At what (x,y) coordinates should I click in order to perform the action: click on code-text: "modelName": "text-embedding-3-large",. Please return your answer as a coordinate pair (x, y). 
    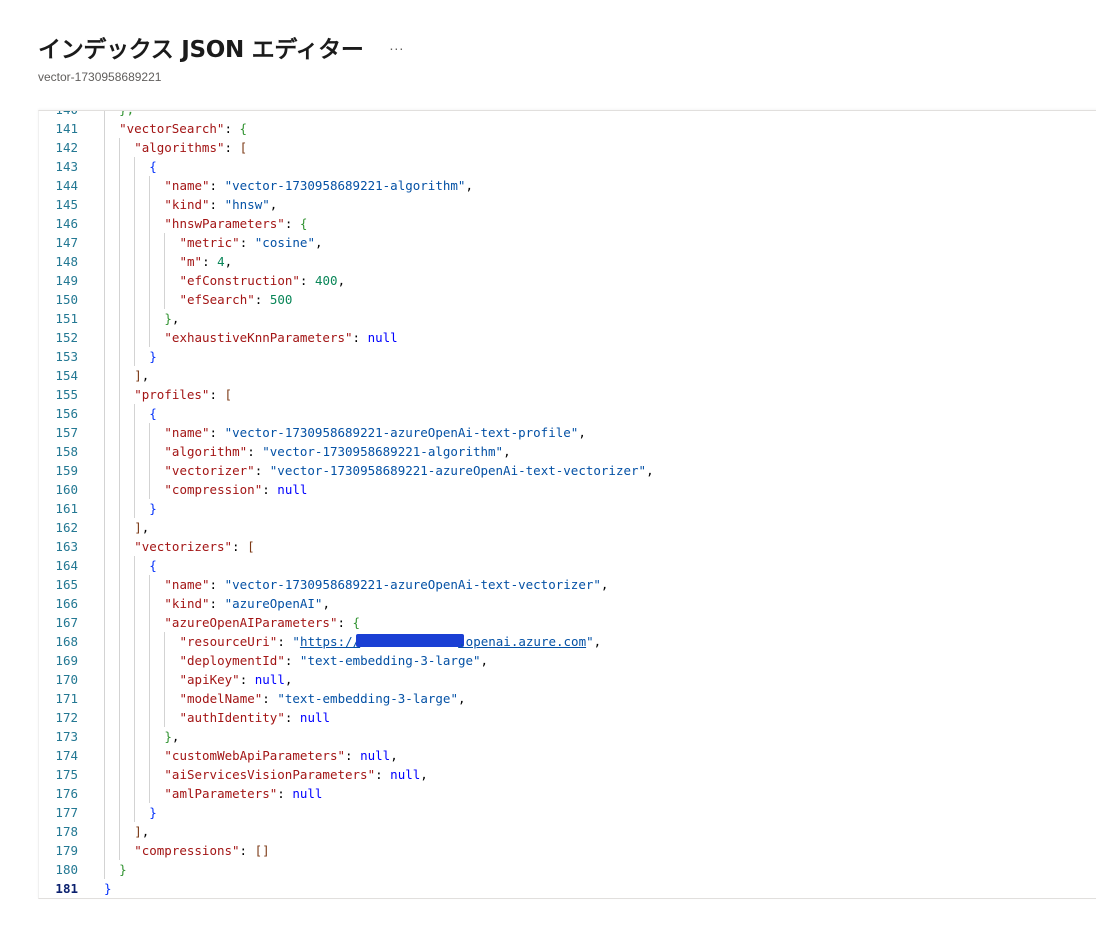
    Looking at the image, I should click on (323, 698).